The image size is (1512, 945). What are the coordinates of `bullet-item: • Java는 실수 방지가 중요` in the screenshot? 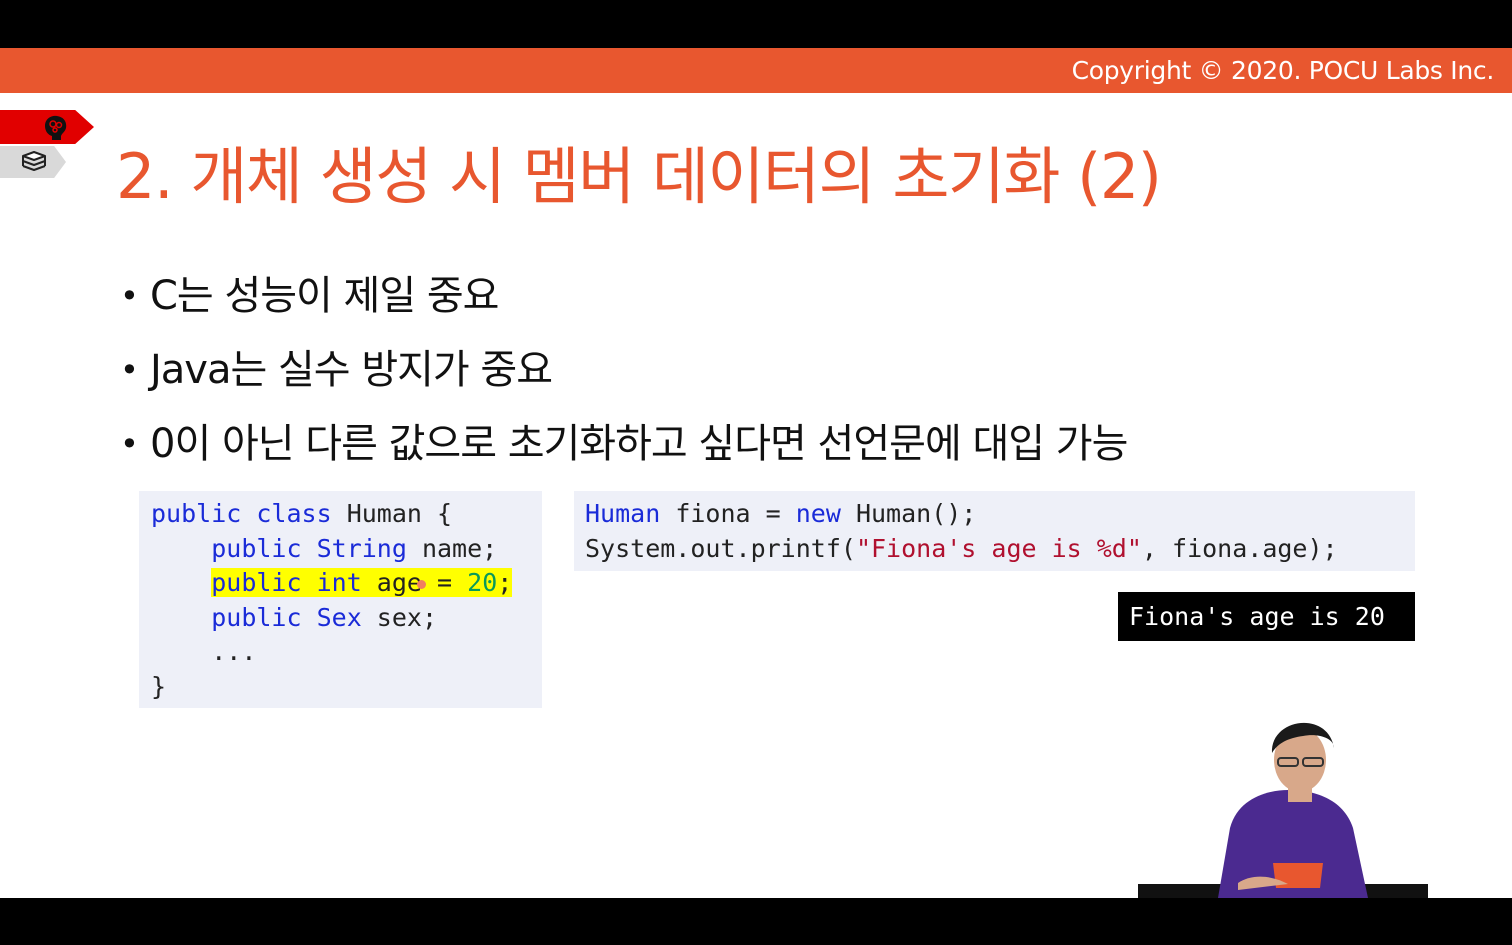 It's located at (623, 381).